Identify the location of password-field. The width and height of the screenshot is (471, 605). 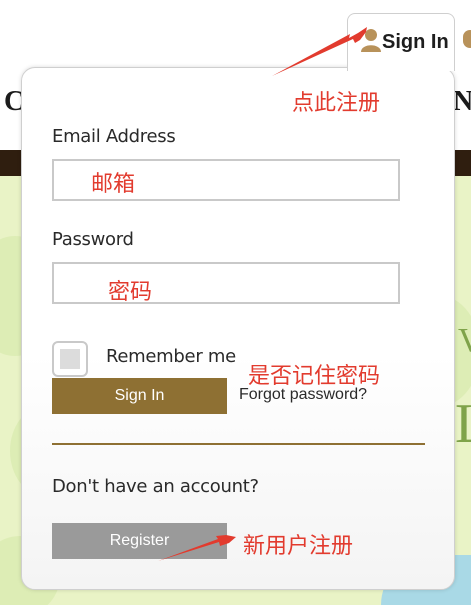
(226, 283).